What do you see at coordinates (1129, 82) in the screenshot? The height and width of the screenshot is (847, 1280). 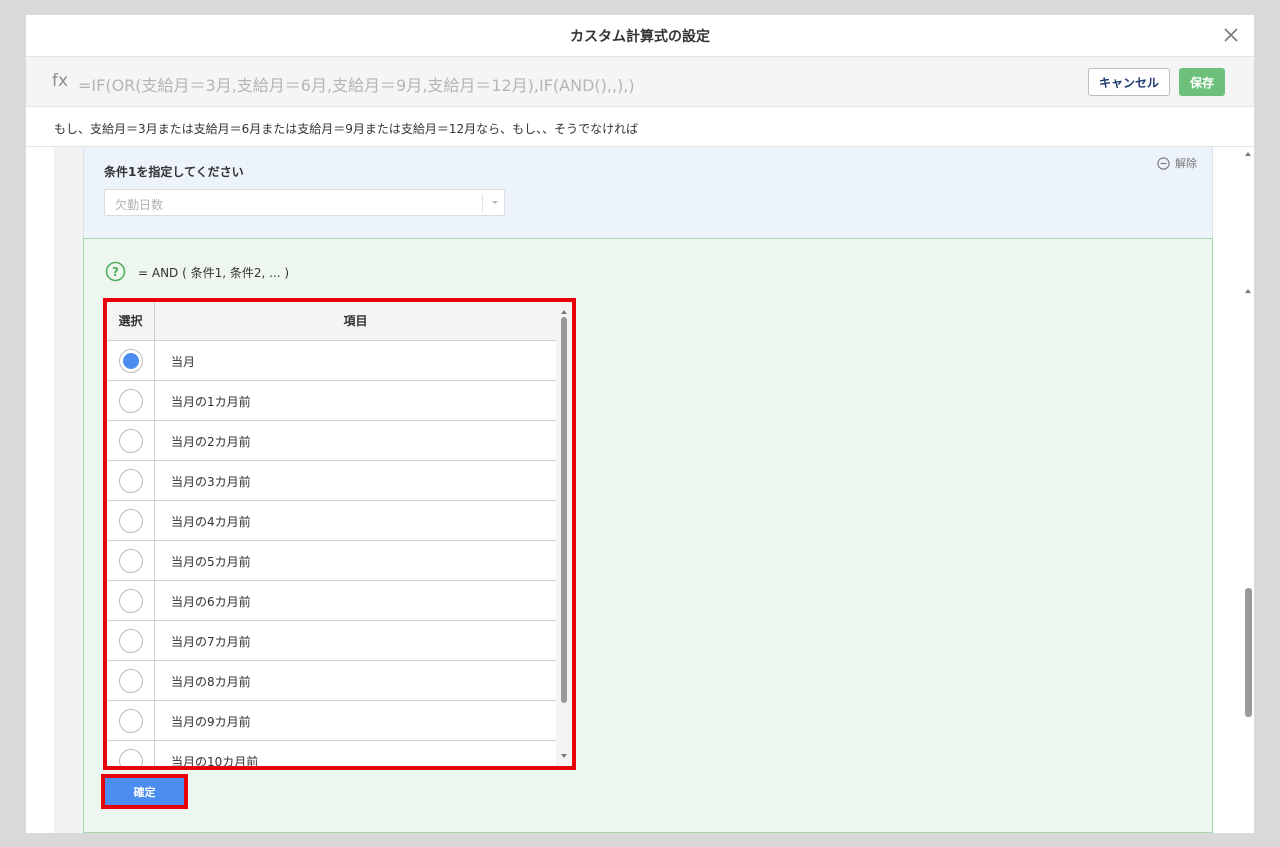 I see `cancel-button: キャンセル` at bounding box center [1129, 82].